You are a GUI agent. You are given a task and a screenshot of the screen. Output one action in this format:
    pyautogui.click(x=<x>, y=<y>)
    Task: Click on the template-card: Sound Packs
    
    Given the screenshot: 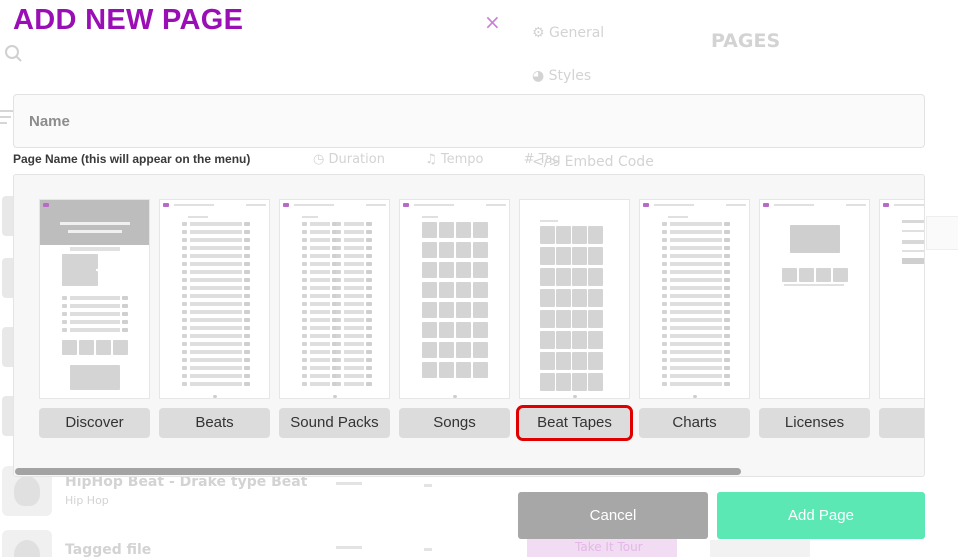 What is the action you would take?
    pyautogui.click(x=334, y=318)
    